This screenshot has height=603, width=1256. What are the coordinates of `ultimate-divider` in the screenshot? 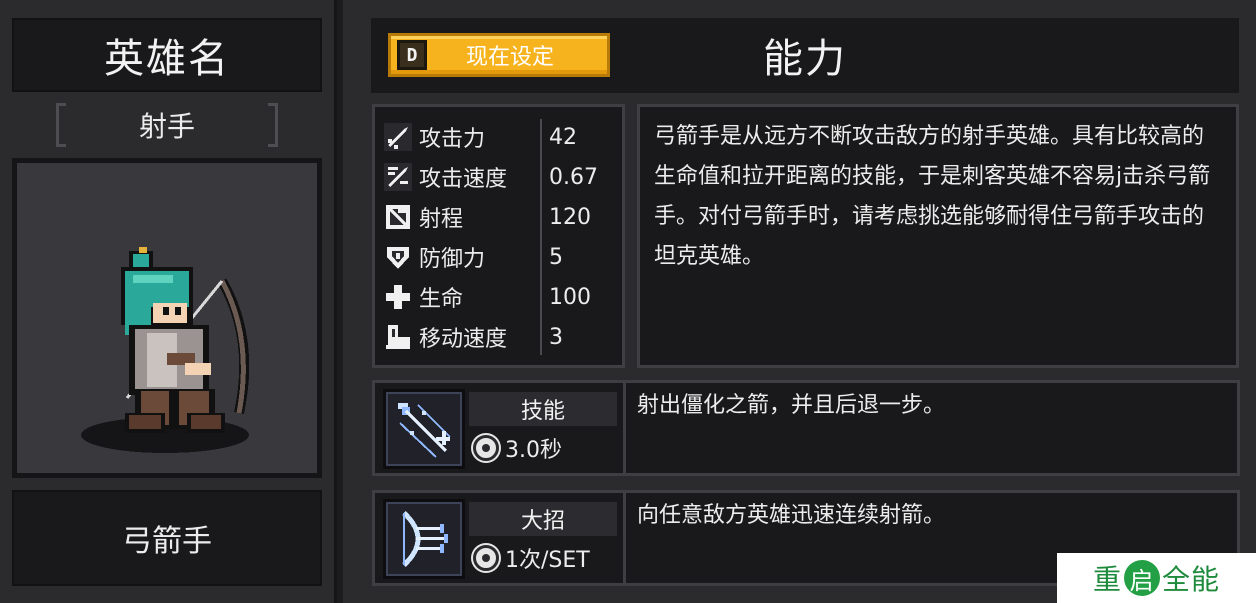 It's located at (624, 538).